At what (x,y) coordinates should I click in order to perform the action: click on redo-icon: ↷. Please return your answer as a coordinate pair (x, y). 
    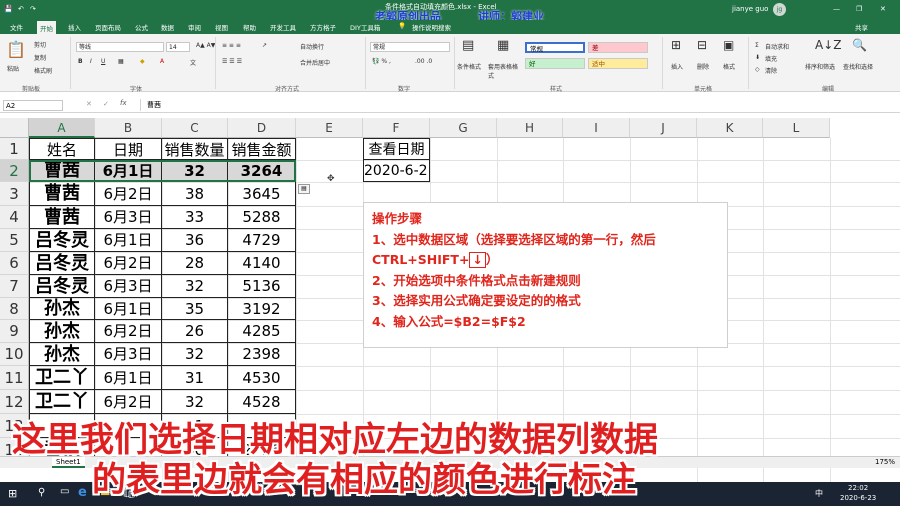
    Looking at the image, I should click on (33, 9).